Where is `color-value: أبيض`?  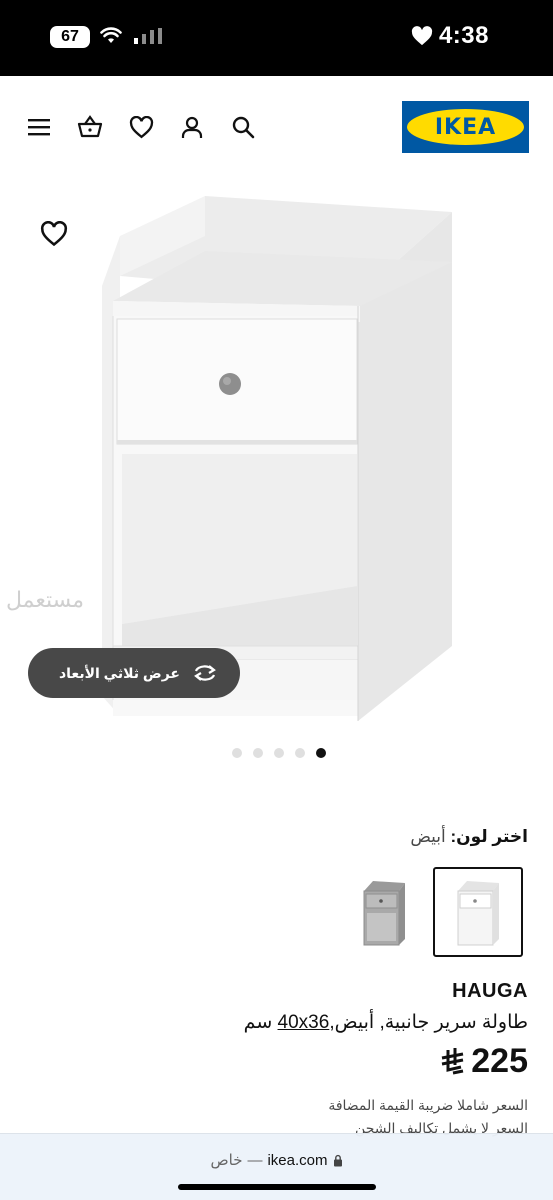 color-value: أبيض is located at coordinates (428, 836).